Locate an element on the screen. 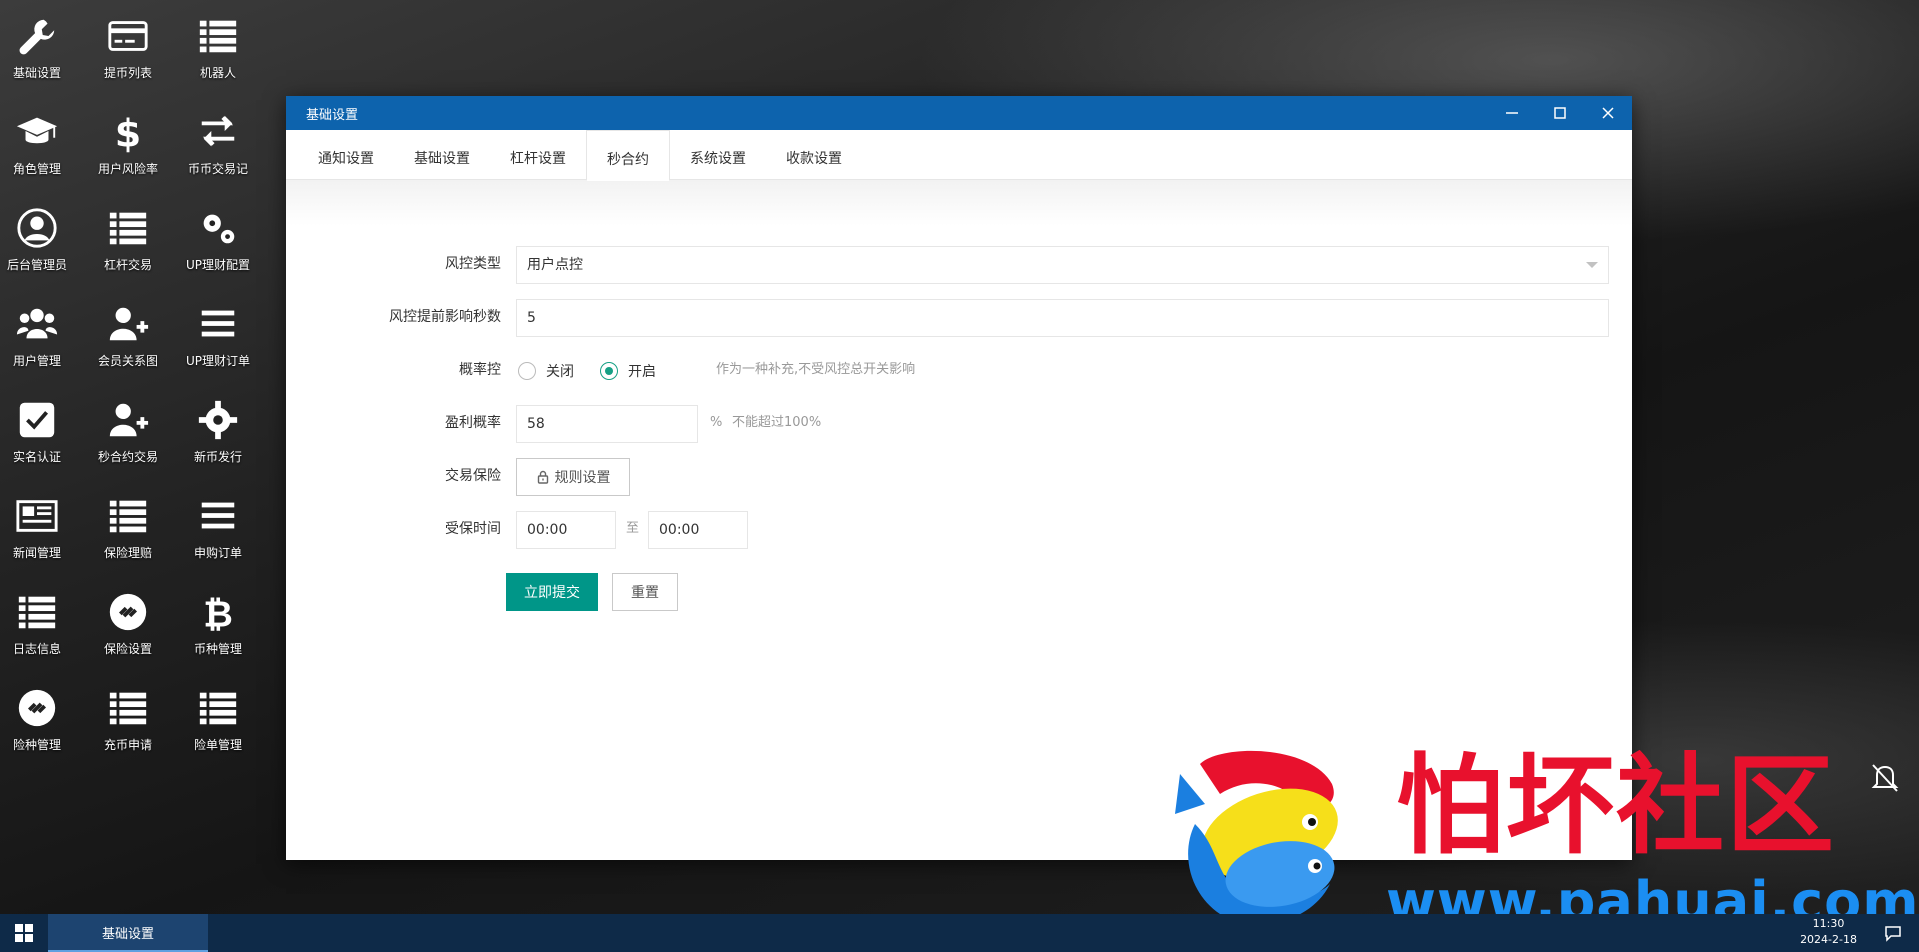  desktop-icon-17: 申购订单 is located at coordinates (218, 523).